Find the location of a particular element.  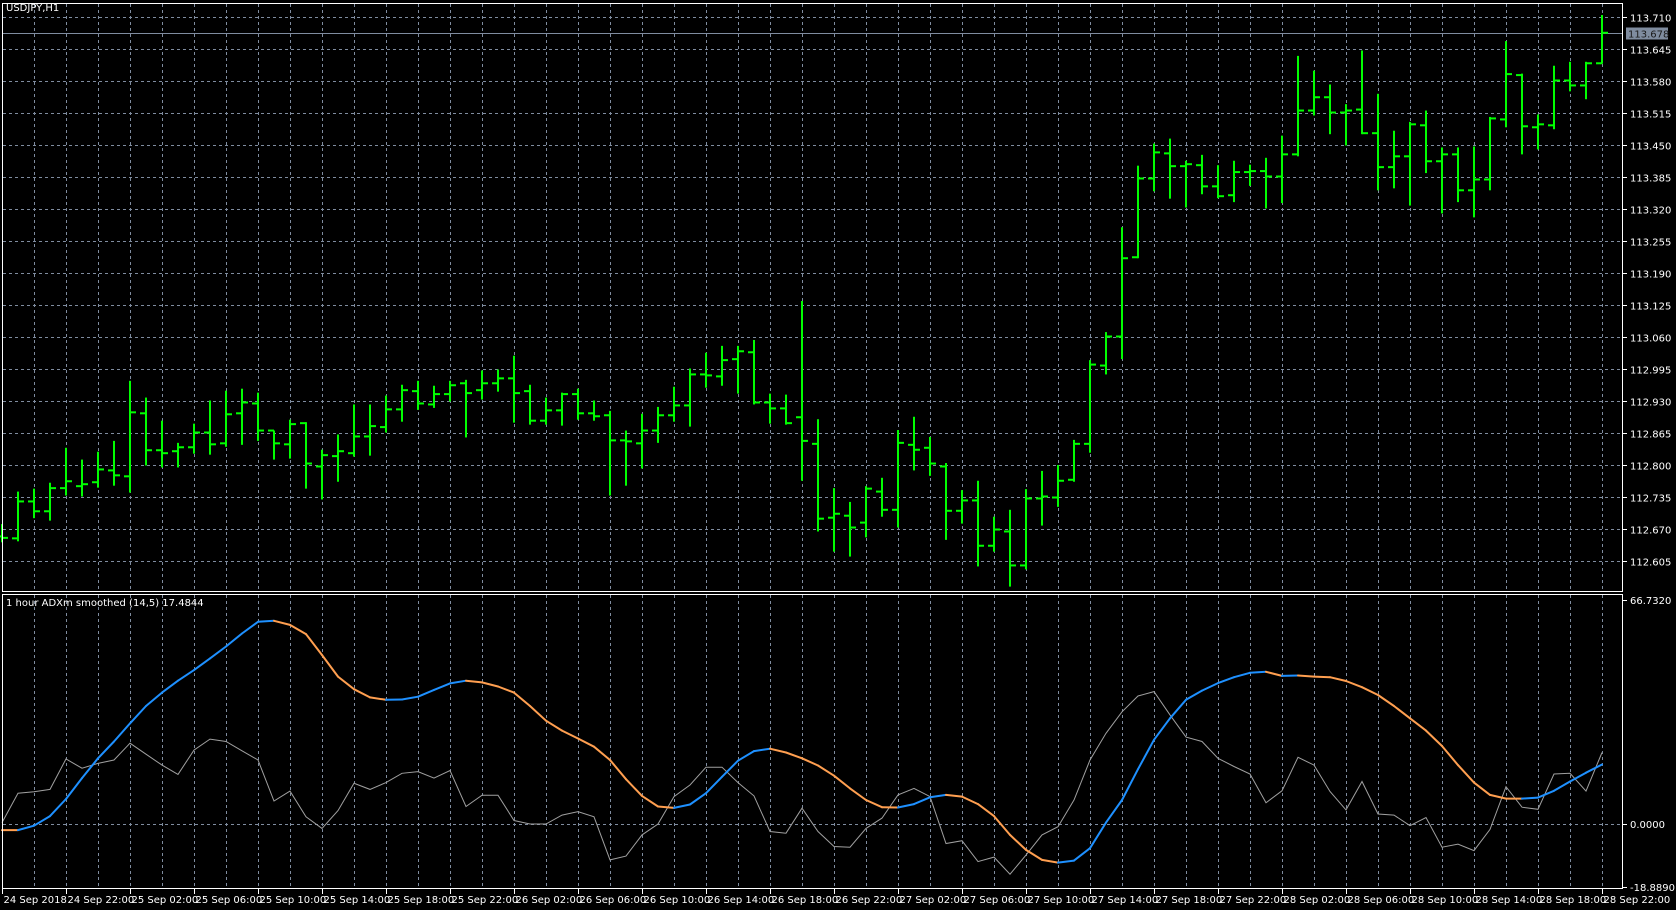

time-tick-label: 26 Sep 02:00 is located at coordinates (549, 900).